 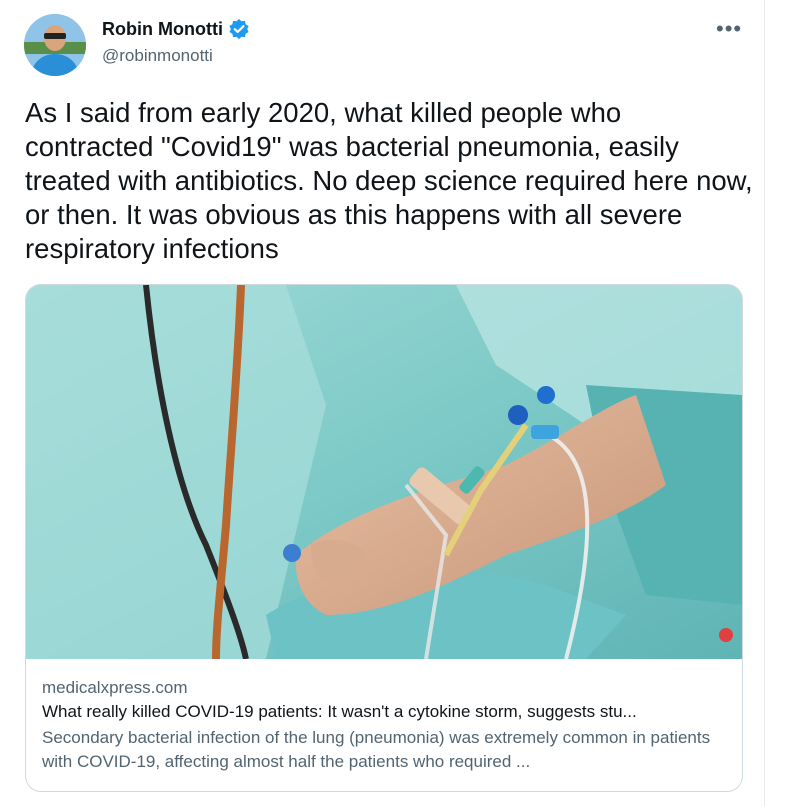 I want to click on author-name-row: Robin Monotti, so click(x=176, y=29).